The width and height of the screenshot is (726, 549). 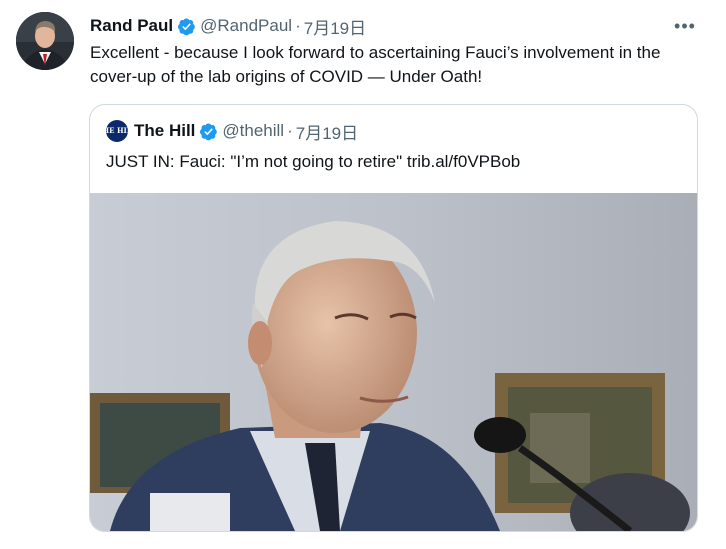 I want to click on author-avatar, so click(x=45, y=41).